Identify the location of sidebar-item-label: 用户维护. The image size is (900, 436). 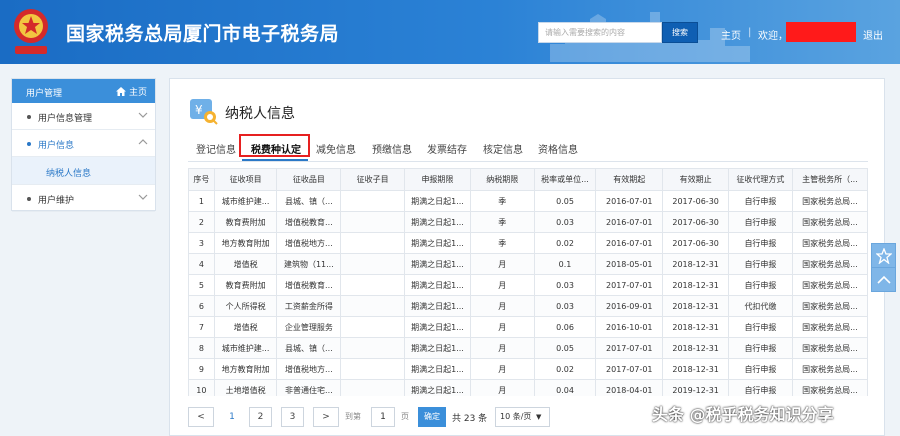
(56, 201).